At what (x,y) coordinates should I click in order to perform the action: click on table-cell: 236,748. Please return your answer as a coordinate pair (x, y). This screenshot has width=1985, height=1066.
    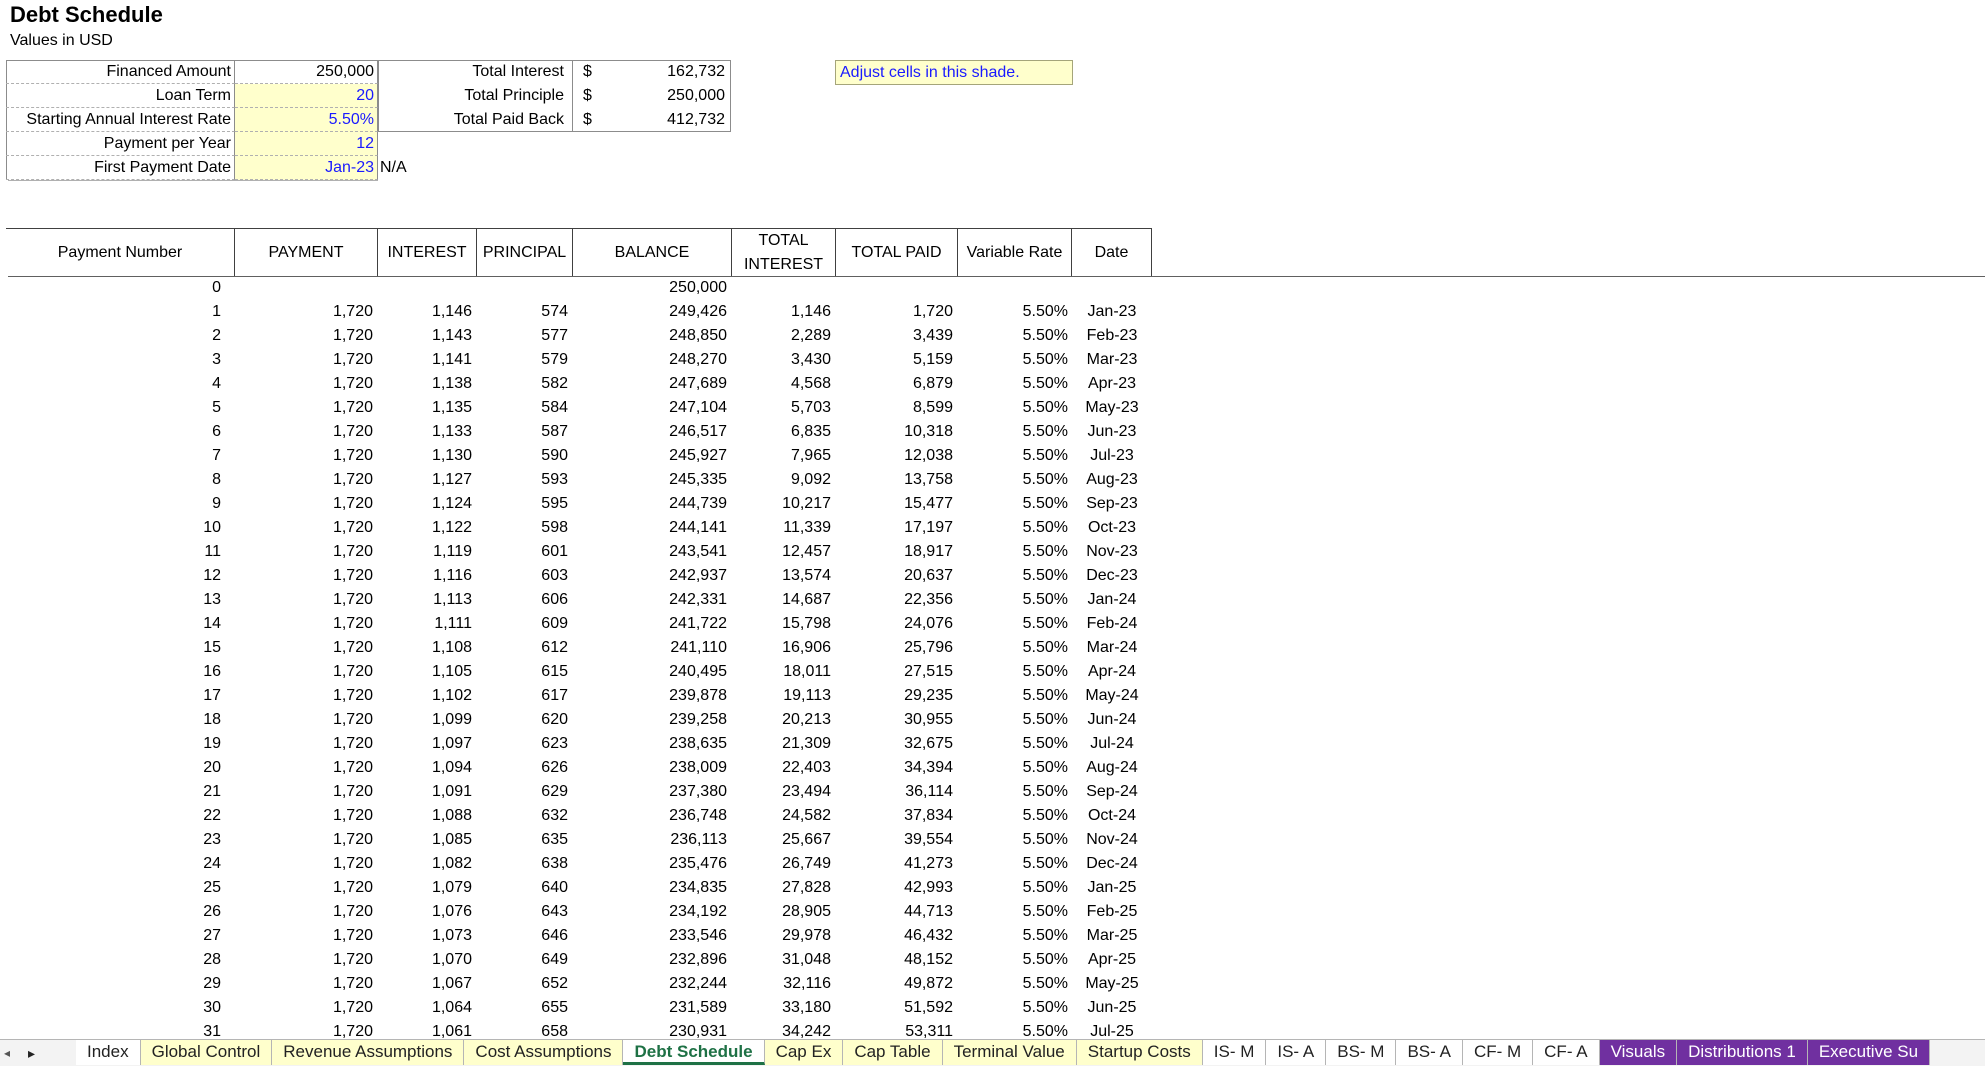
    Looking at the image, I should click on (650, 816).